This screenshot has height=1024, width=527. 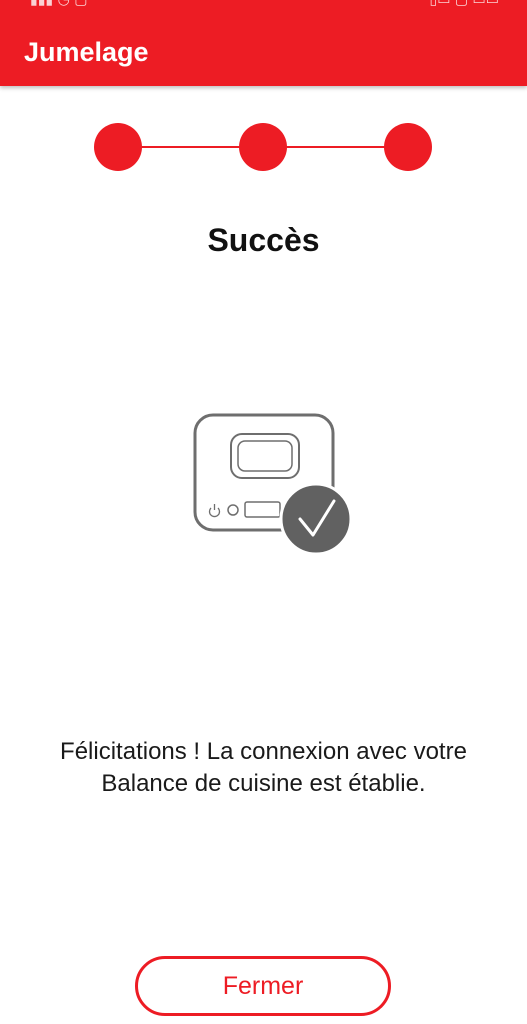 What do you see at coordinates (464, 4) in the screenshot?
I see `battery-icon: ▯▭ ▢ ▭▭` at bounding box center [464, 4].